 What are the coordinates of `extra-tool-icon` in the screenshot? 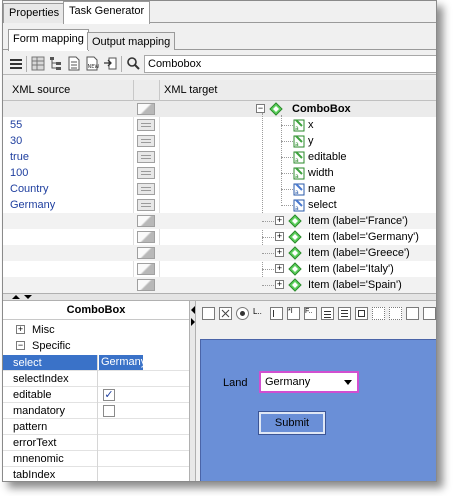 It's located at (429, 313).